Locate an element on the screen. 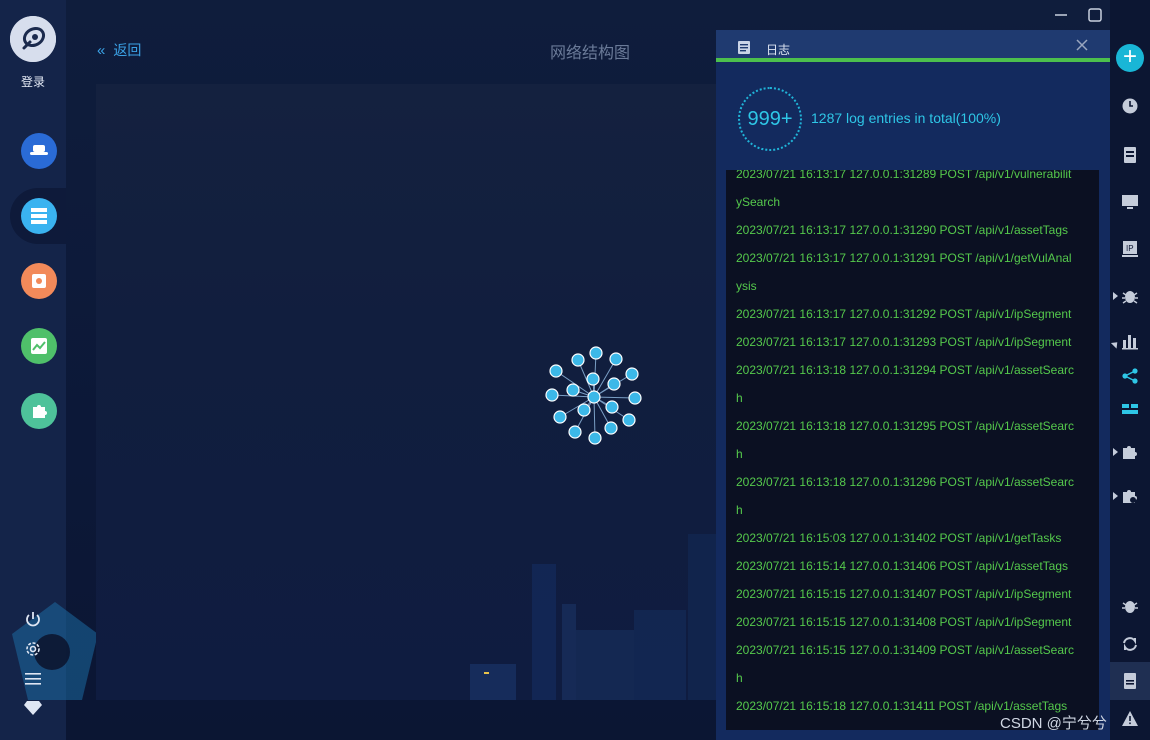 This screenshot has height=740, width=1150. gear-icon is located at coordinates (33, 649).